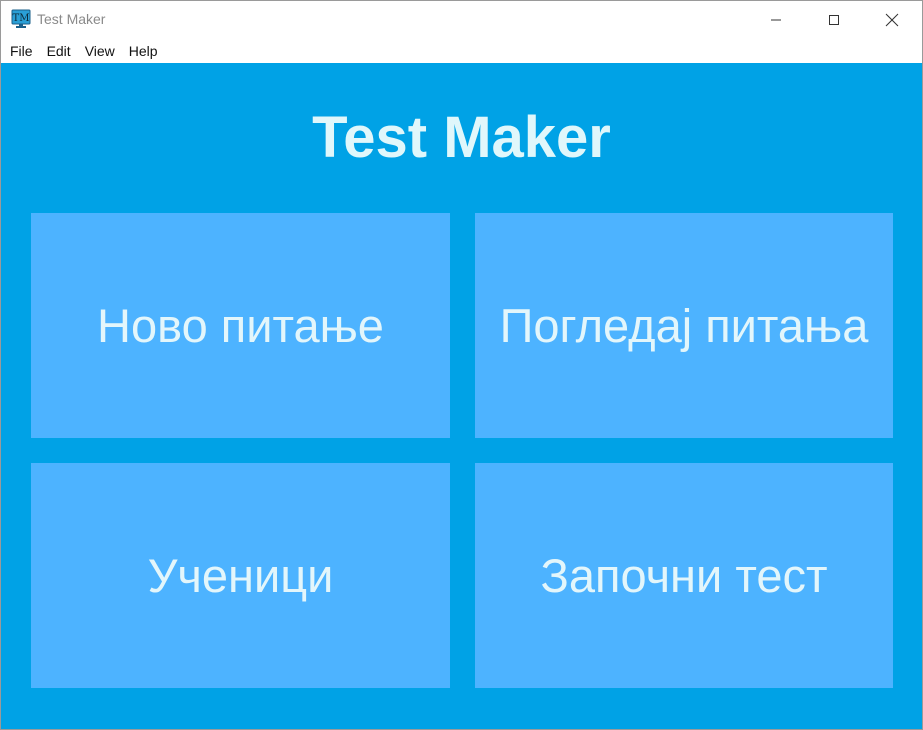  I want to click on new-question-label: Ново питање, so click(240, 325).